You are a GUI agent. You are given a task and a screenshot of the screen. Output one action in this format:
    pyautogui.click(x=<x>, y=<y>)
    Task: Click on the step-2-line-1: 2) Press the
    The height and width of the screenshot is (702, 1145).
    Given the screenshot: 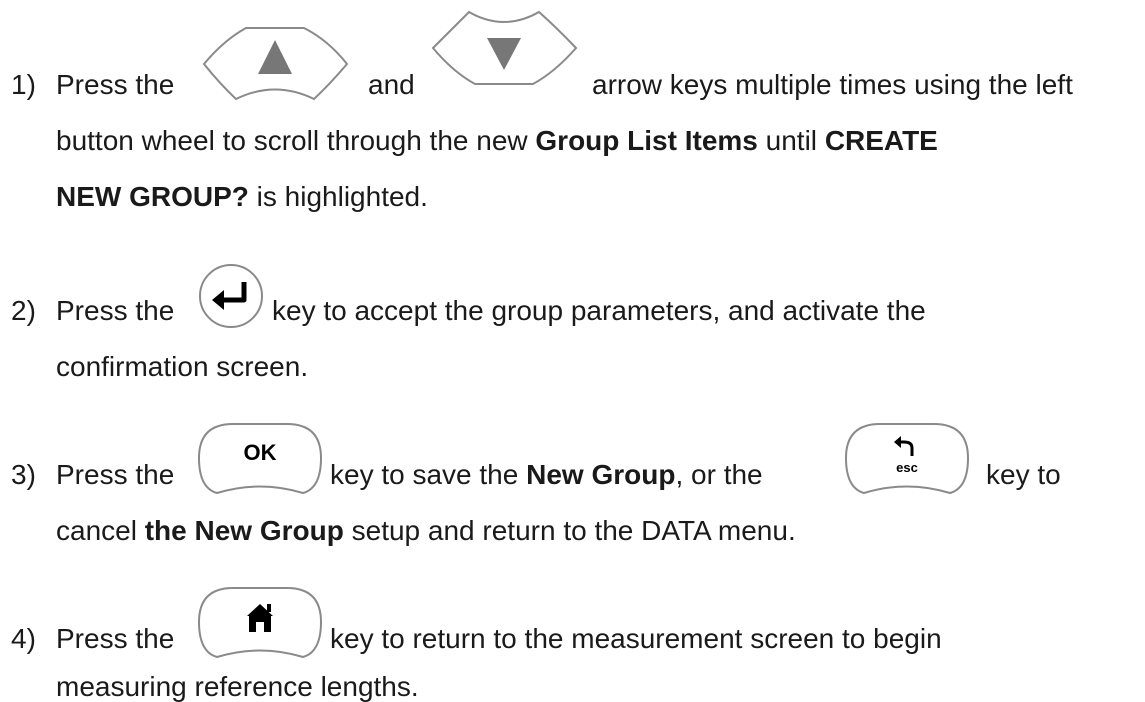 What is the action you would take?
    pyautogui.click(x=92, y=311)
    